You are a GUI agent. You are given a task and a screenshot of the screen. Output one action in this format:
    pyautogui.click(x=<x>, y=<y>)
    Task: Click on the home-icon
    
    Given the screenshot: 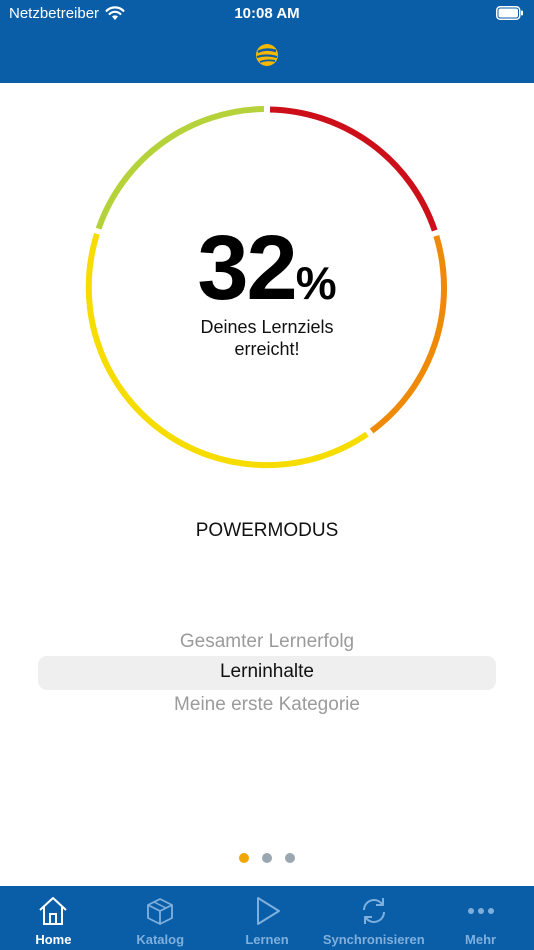 What is the action you would take?
    pyautogui.click(x=53, y=911)
    